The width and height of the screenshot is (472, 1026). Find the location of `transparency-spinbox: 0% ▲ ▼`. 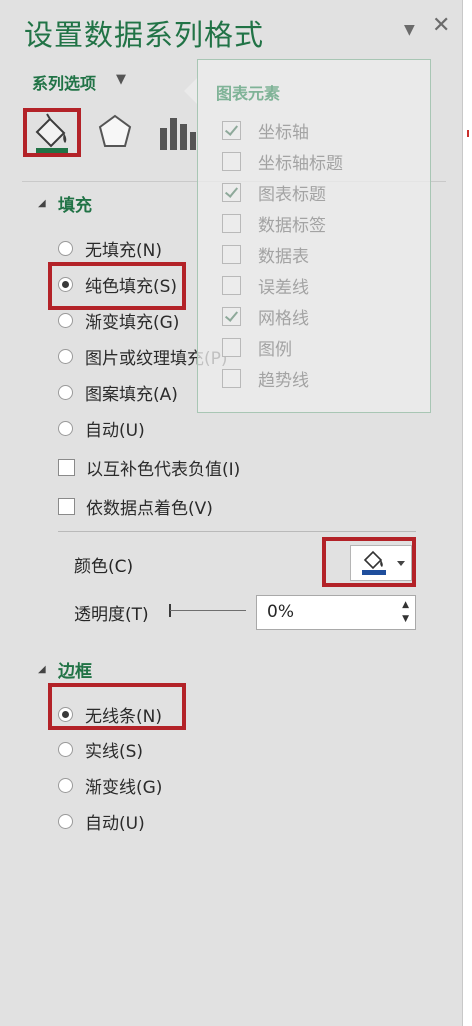

transparency-spinbox: 0% ▲ ▼ is located at coordinates (336, 612).